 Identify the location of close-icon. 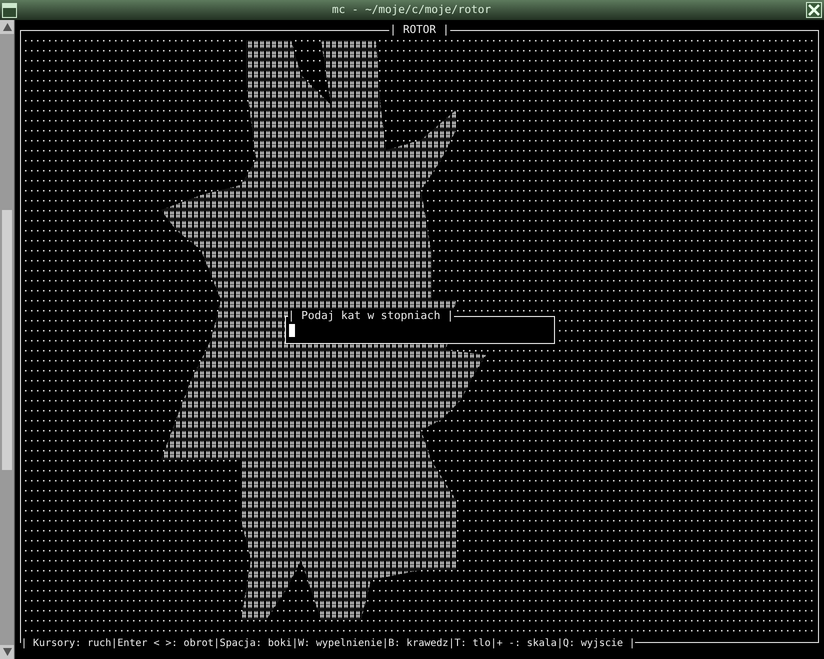
(814, 10).